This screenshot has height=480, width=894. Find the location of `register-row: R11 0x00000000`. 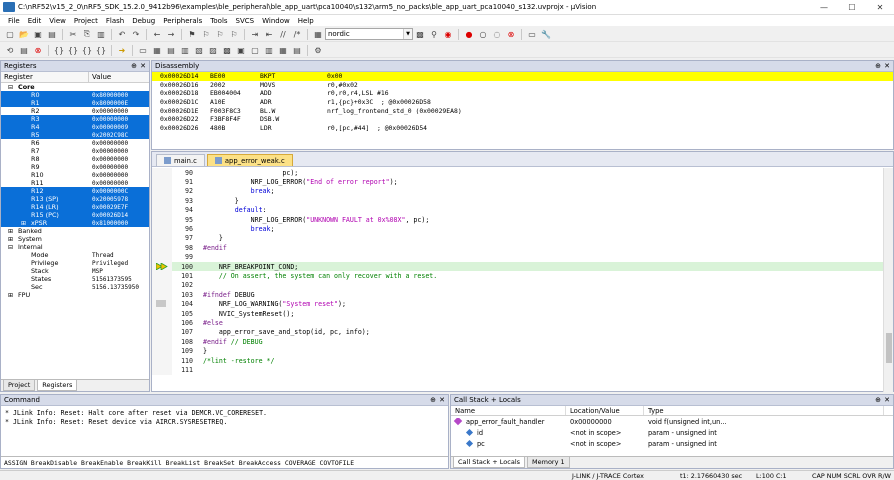

register-row: R11 0x00000000 is located at coordinates (75, 183).